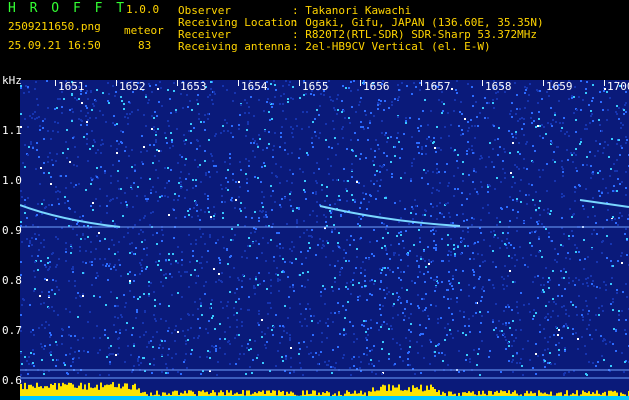 The height and width of the screenshot is (400, 629). What do you see at coordinates (618, 86) in the screenshot?
I see `x-tick-label: 1700` at bounding box center [618, 86].